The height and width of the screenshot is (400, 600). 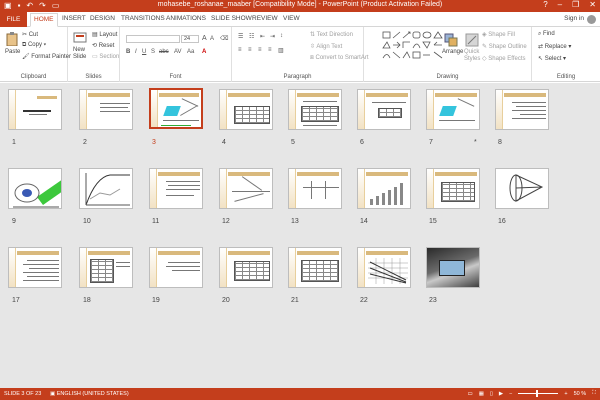 I want to click on decrease-indent-icon: ⇤, so click(x=262, y=36).